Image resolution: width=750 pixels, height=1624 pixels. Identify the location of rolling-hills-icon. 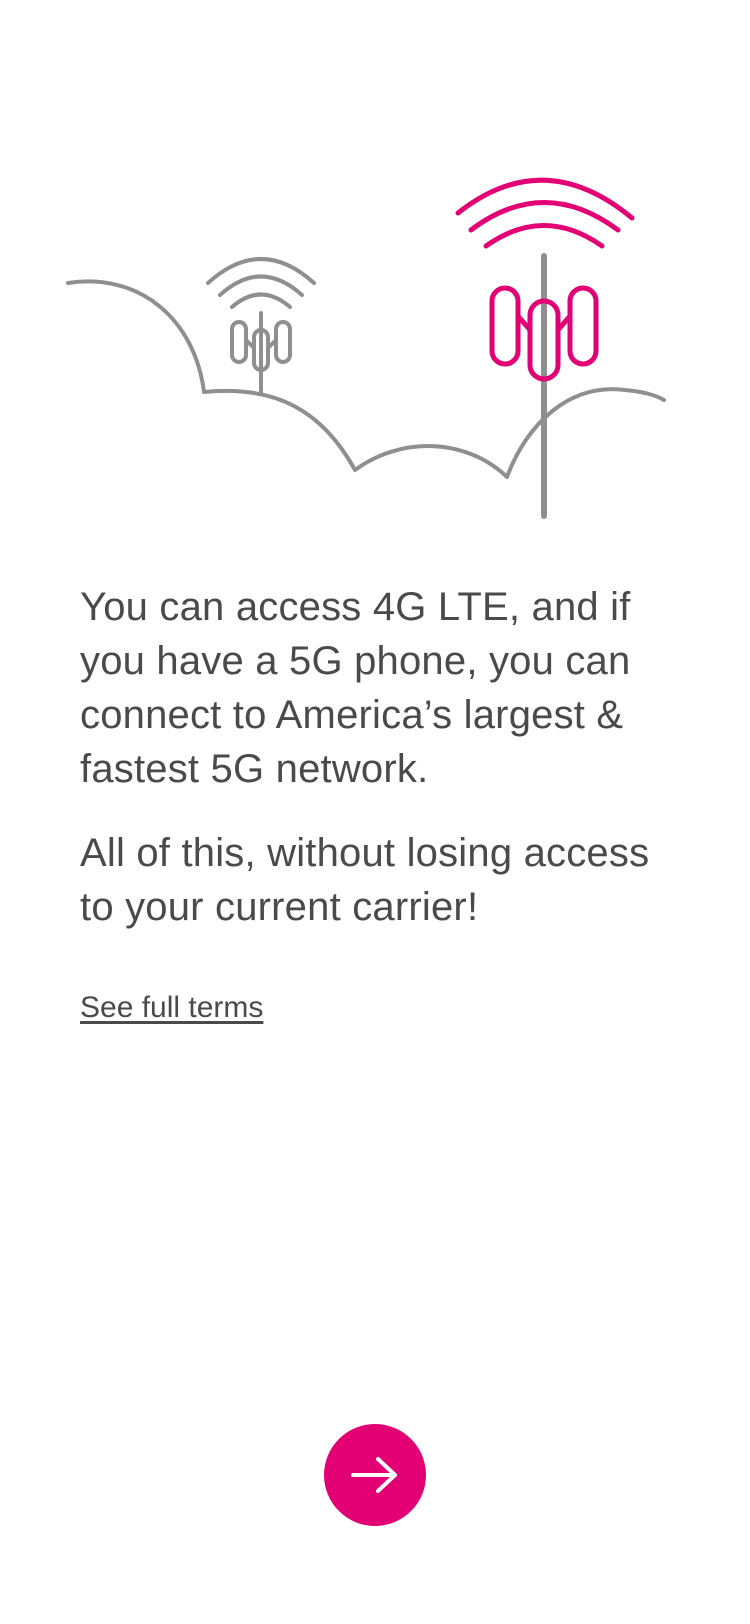
(366, 379).